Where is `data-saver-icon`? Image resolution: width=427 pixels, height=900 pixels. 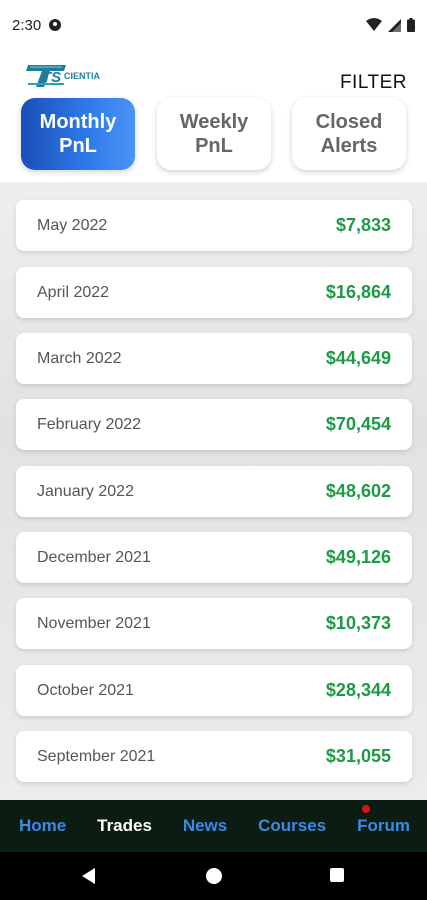
data-saver-icon is located at coordinates (55, 25).